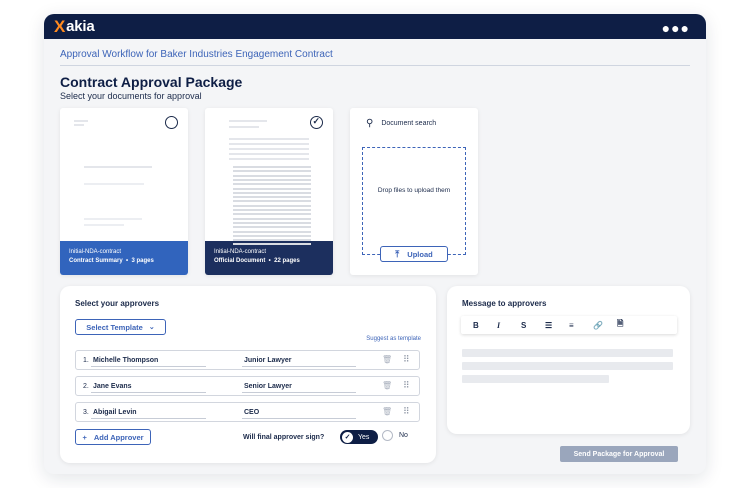 The height and width of the screenshot is (488, 750). What do you see at coordinates (364, 437) in the screenshot?
I see `yes-label: Yes` at bounding box center [364, 437].